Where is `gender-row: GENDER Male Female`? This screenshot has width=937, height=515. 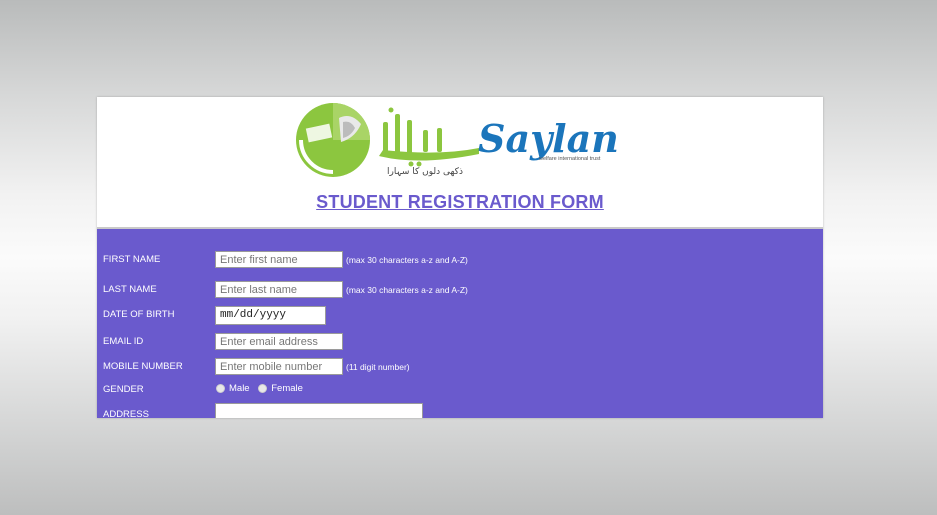
gender-row: GENDER Male Female is located at coordinates (460, 391).